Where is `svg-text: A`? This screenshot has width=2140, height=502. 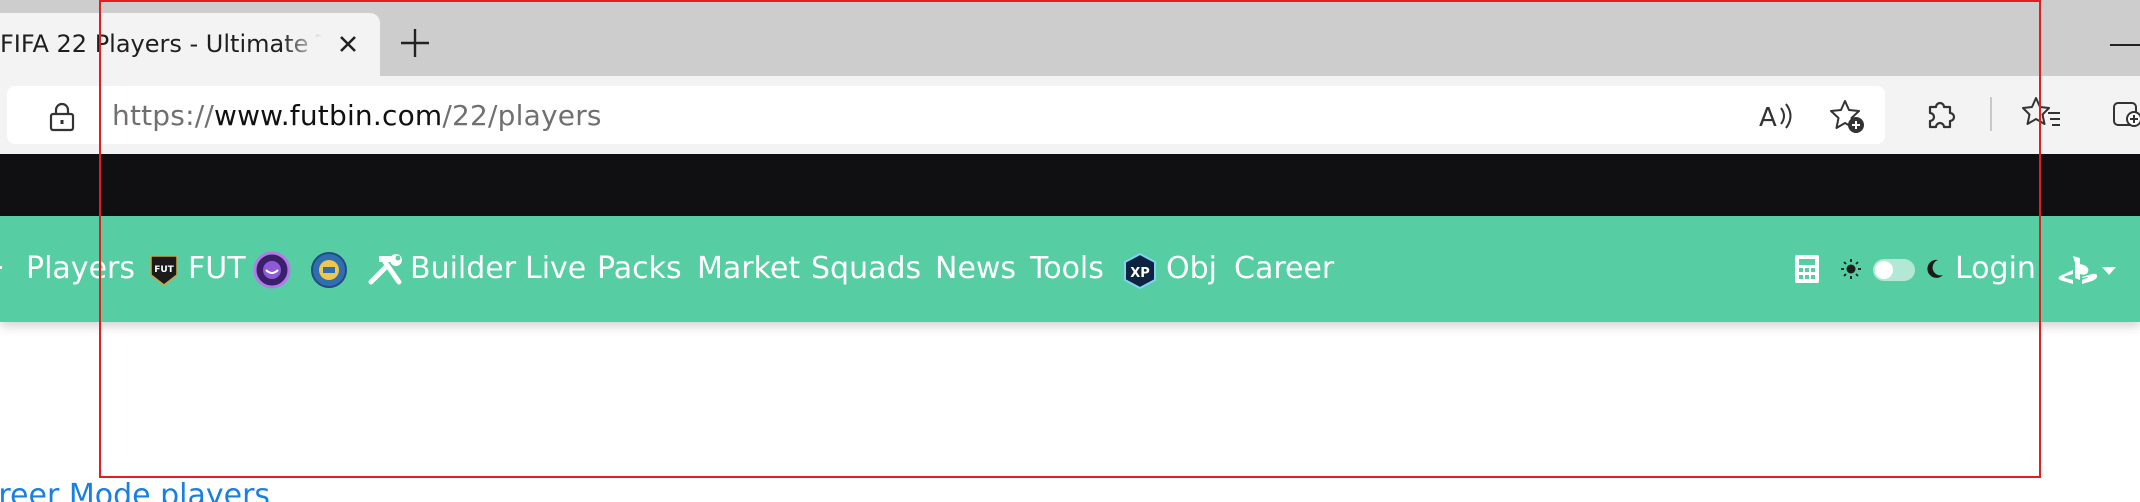 svg-text: A is located at coordinates (1768, 117).